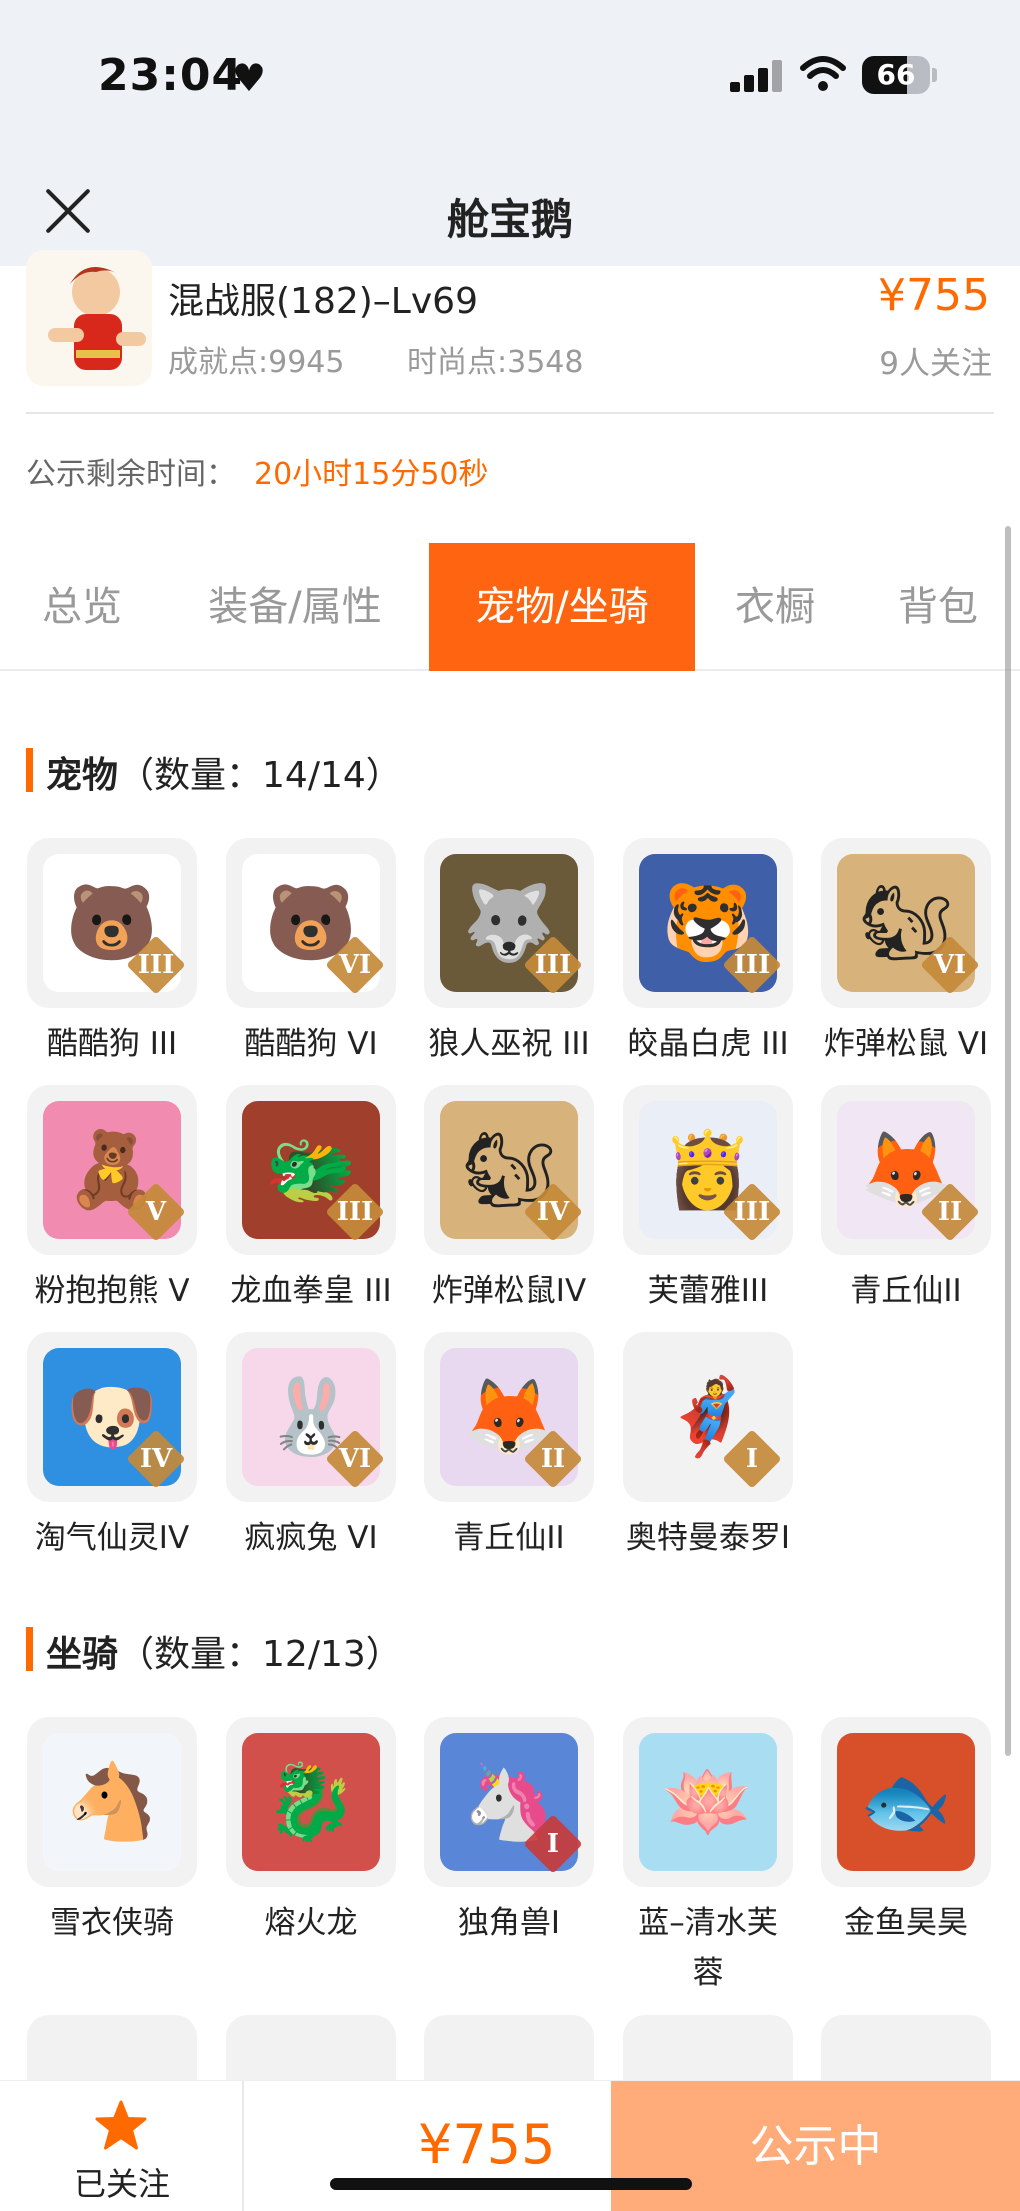 This screenshot has width=1020, height=2211. I want to click on mount-name: 蓝–清水芙蓉, so click(708, 1948).